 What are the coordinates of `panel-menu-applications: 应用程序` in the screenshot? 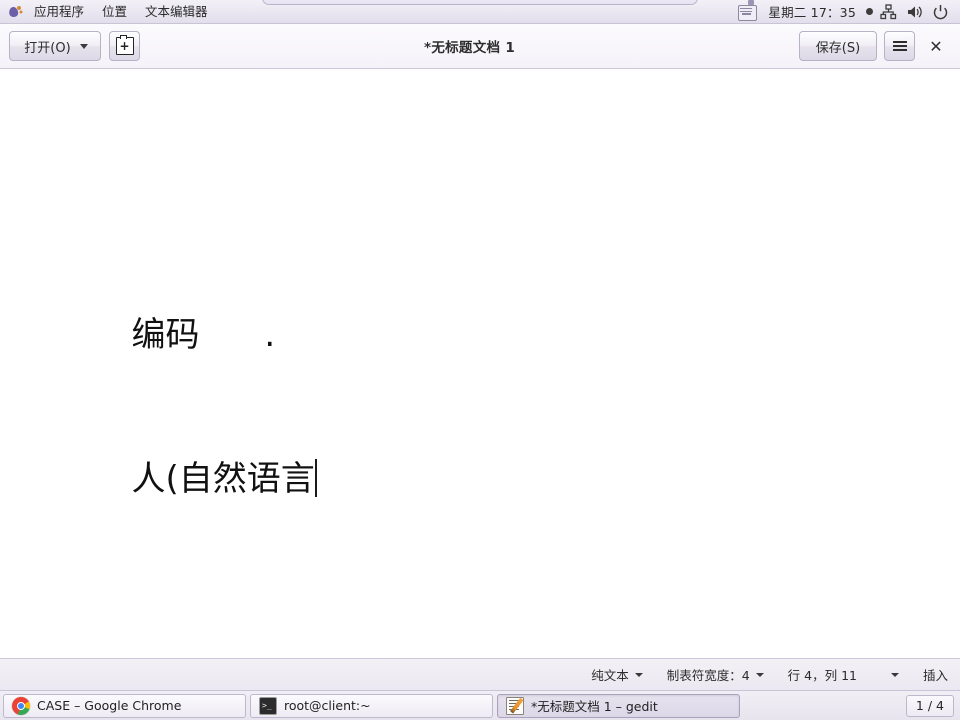 It's located at (59, 12).